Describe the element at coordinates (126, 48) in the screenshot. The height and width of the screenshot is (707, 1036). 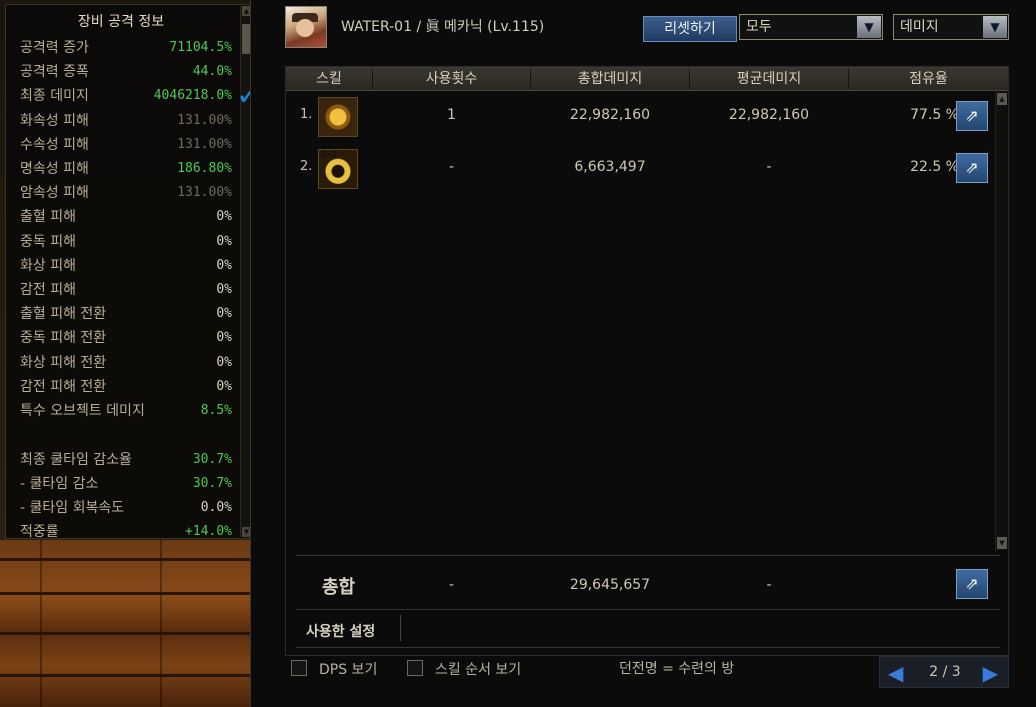
I see `stat-row: 공격력 증가 71104.5%` at that location.